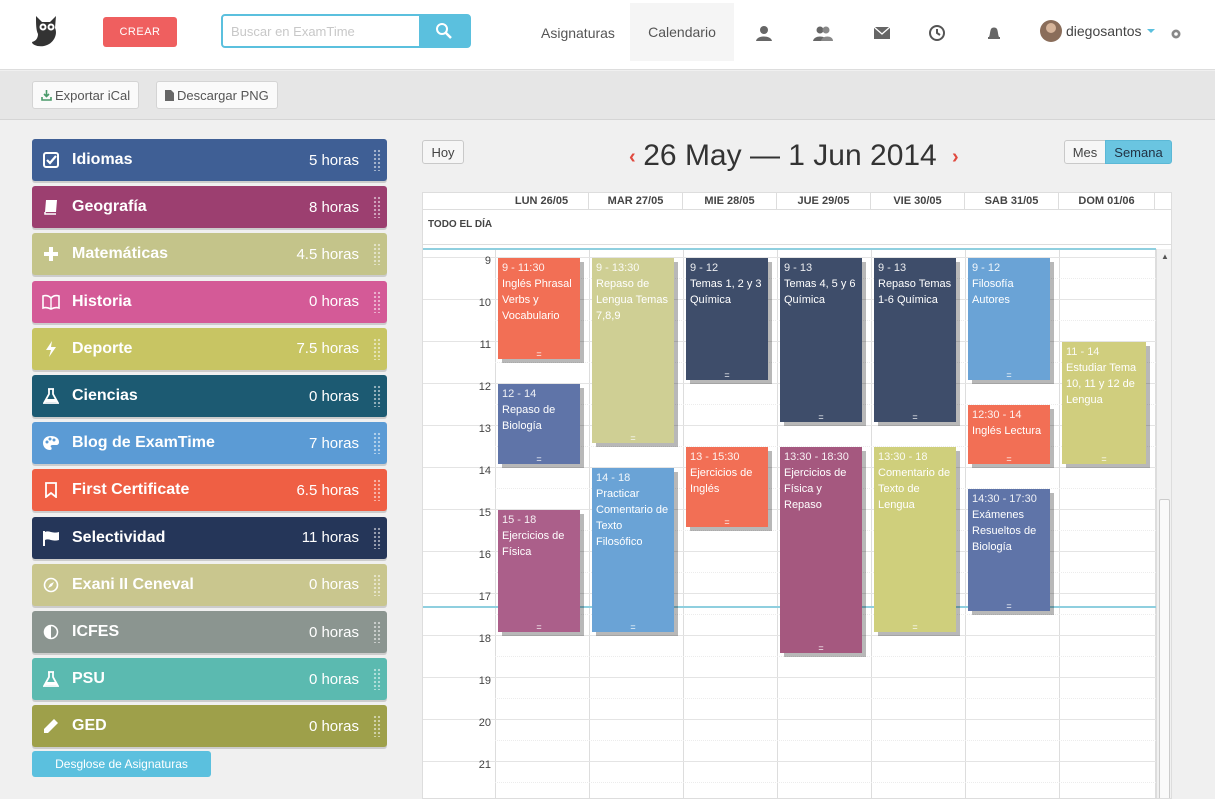 Image resolution: width=1215 pixels, height=799 pixels. I want to click on chevron-down-icon, so click(1150, 31).